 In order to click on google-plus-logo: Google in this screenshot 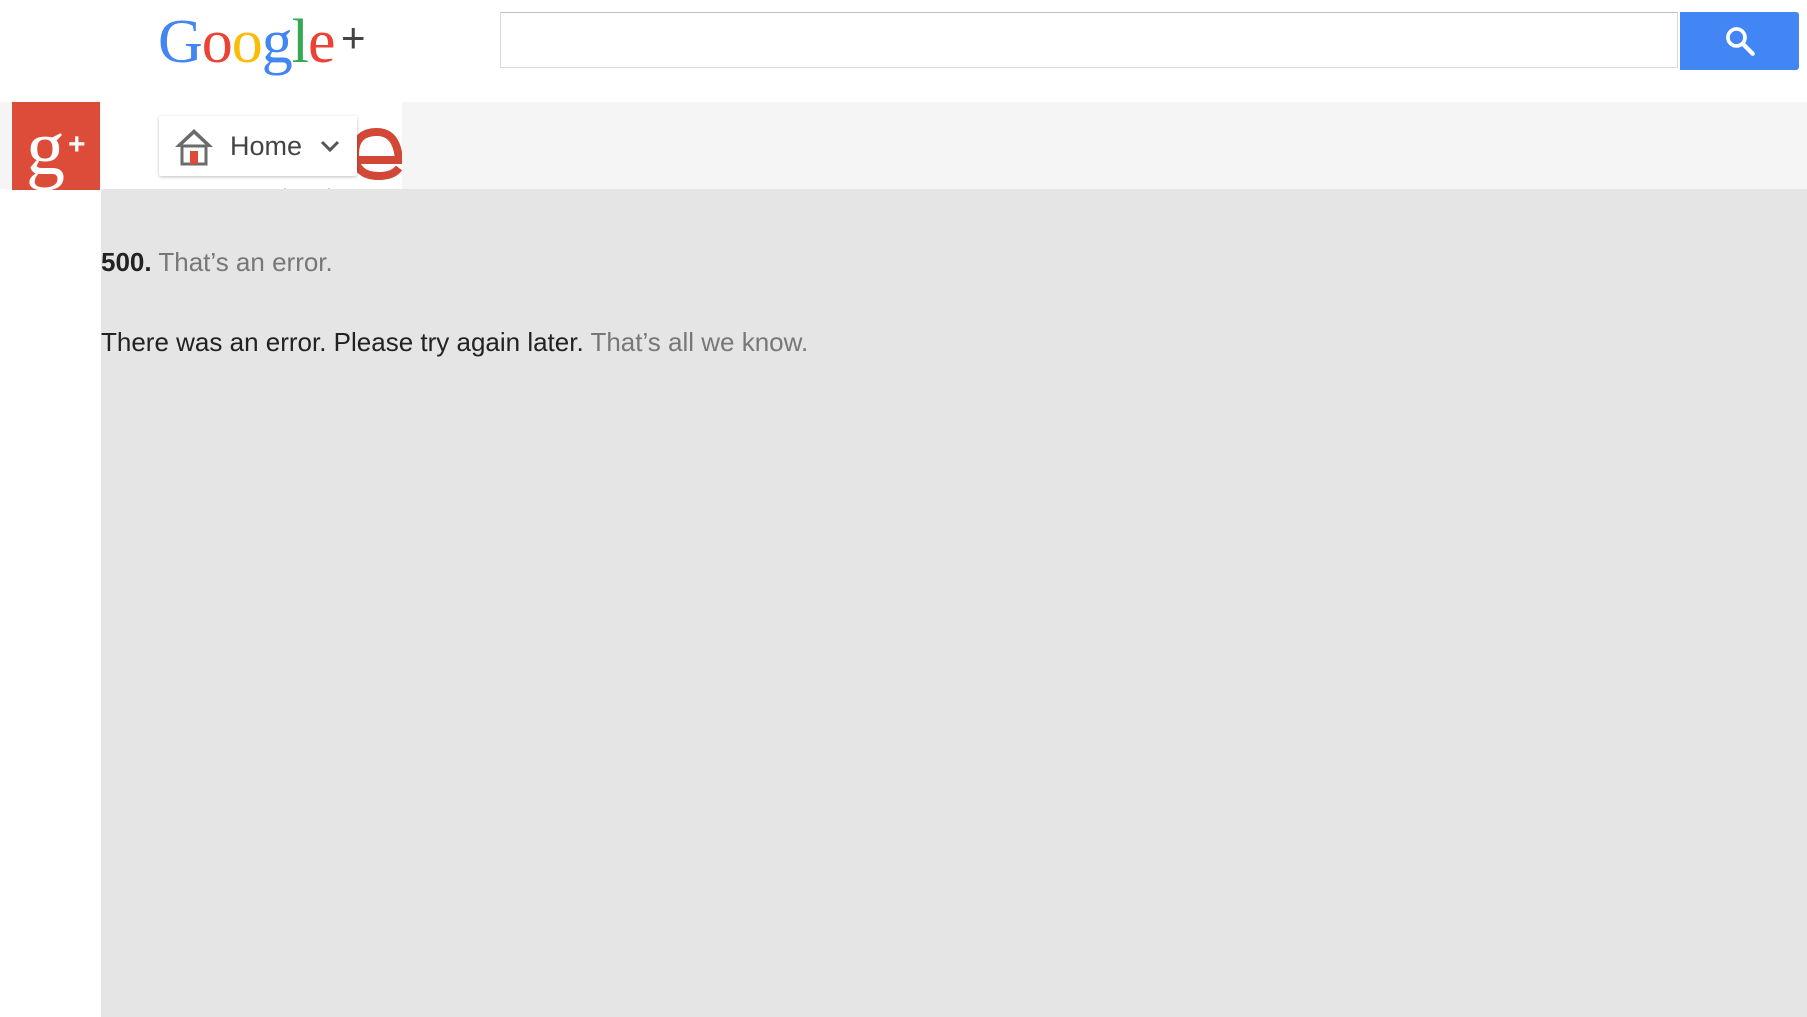, I will do `click(247, 42)`.